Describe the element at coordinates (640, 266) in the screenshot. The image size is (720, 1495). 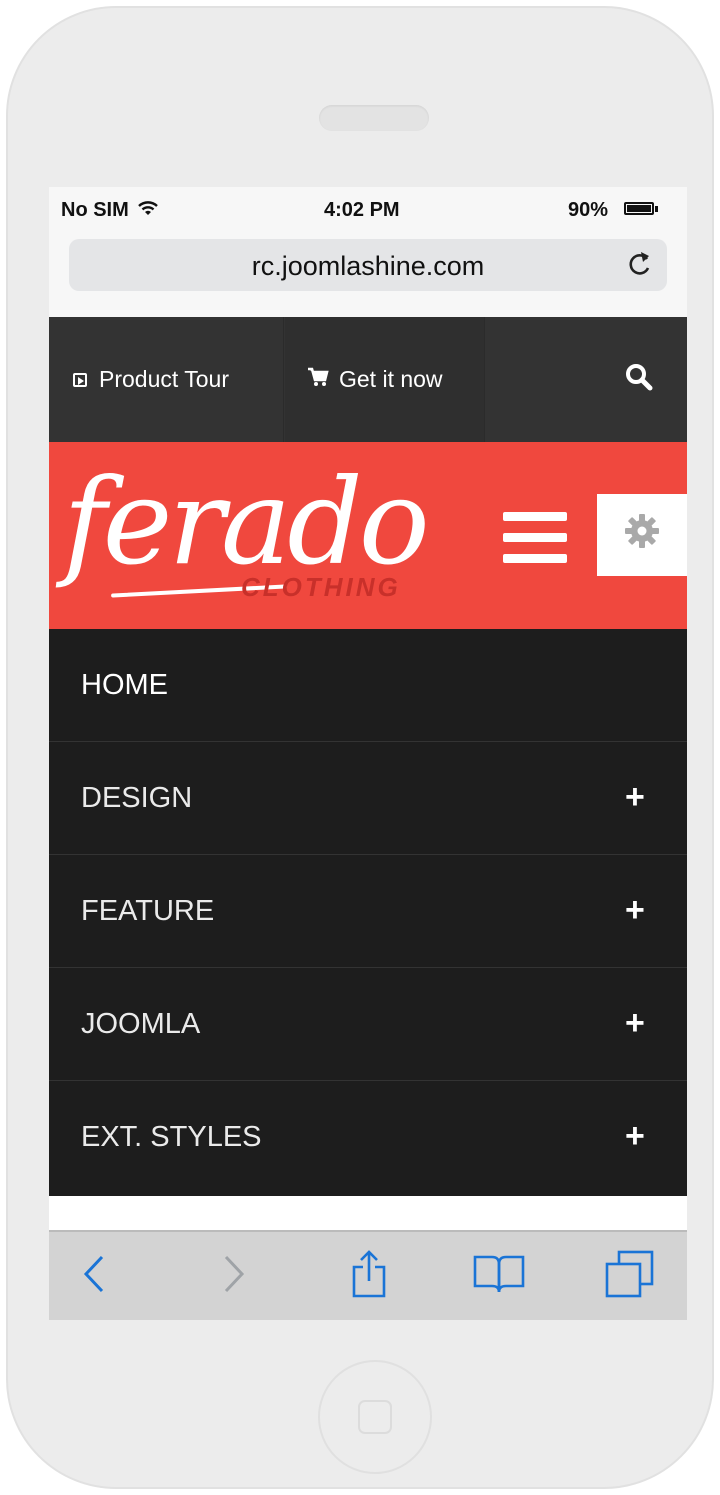
I see `reload-icon` at that location.